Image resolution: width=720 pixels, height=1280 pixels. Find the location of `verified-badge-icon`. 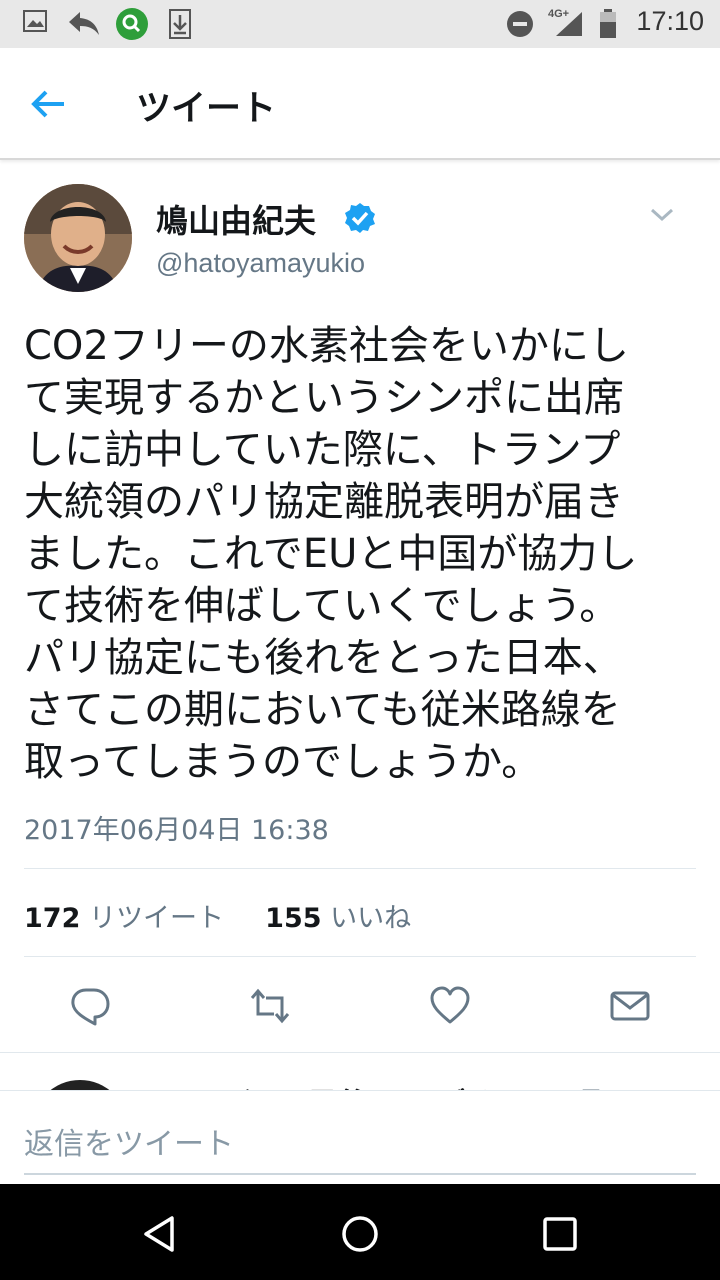

verified-badge-icon is located at coordinates (360, 218).